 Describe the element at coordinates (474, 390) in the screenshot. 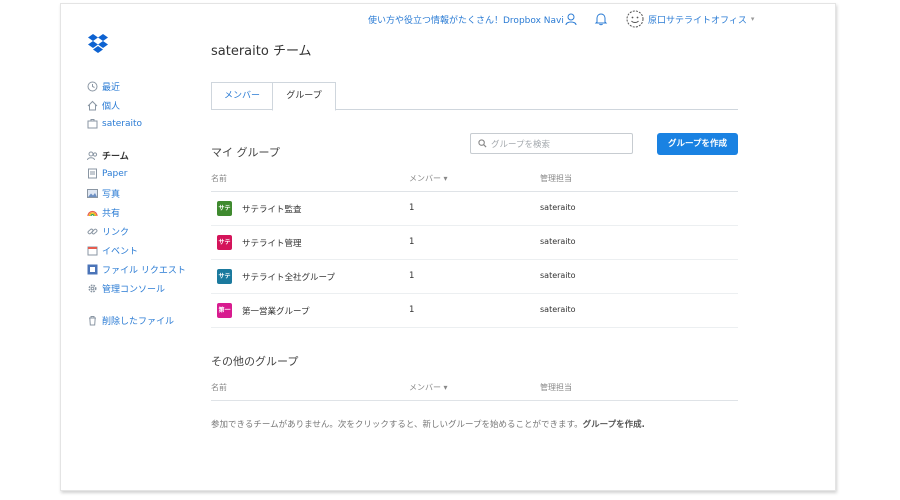

I see `other-groups-table-header: 名前 メンバー ▾ 管理担当` at that location.